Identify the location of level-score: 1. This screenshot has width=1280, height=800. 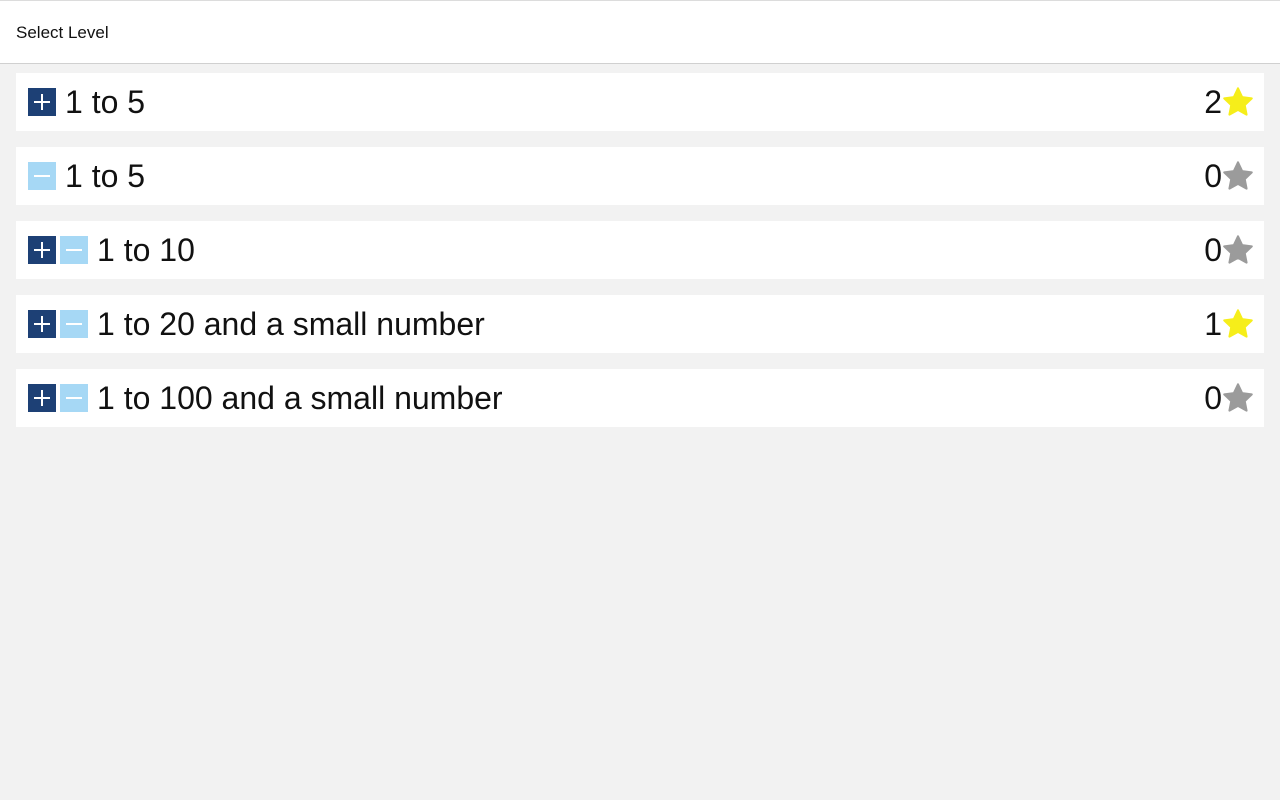
(1229, 324).